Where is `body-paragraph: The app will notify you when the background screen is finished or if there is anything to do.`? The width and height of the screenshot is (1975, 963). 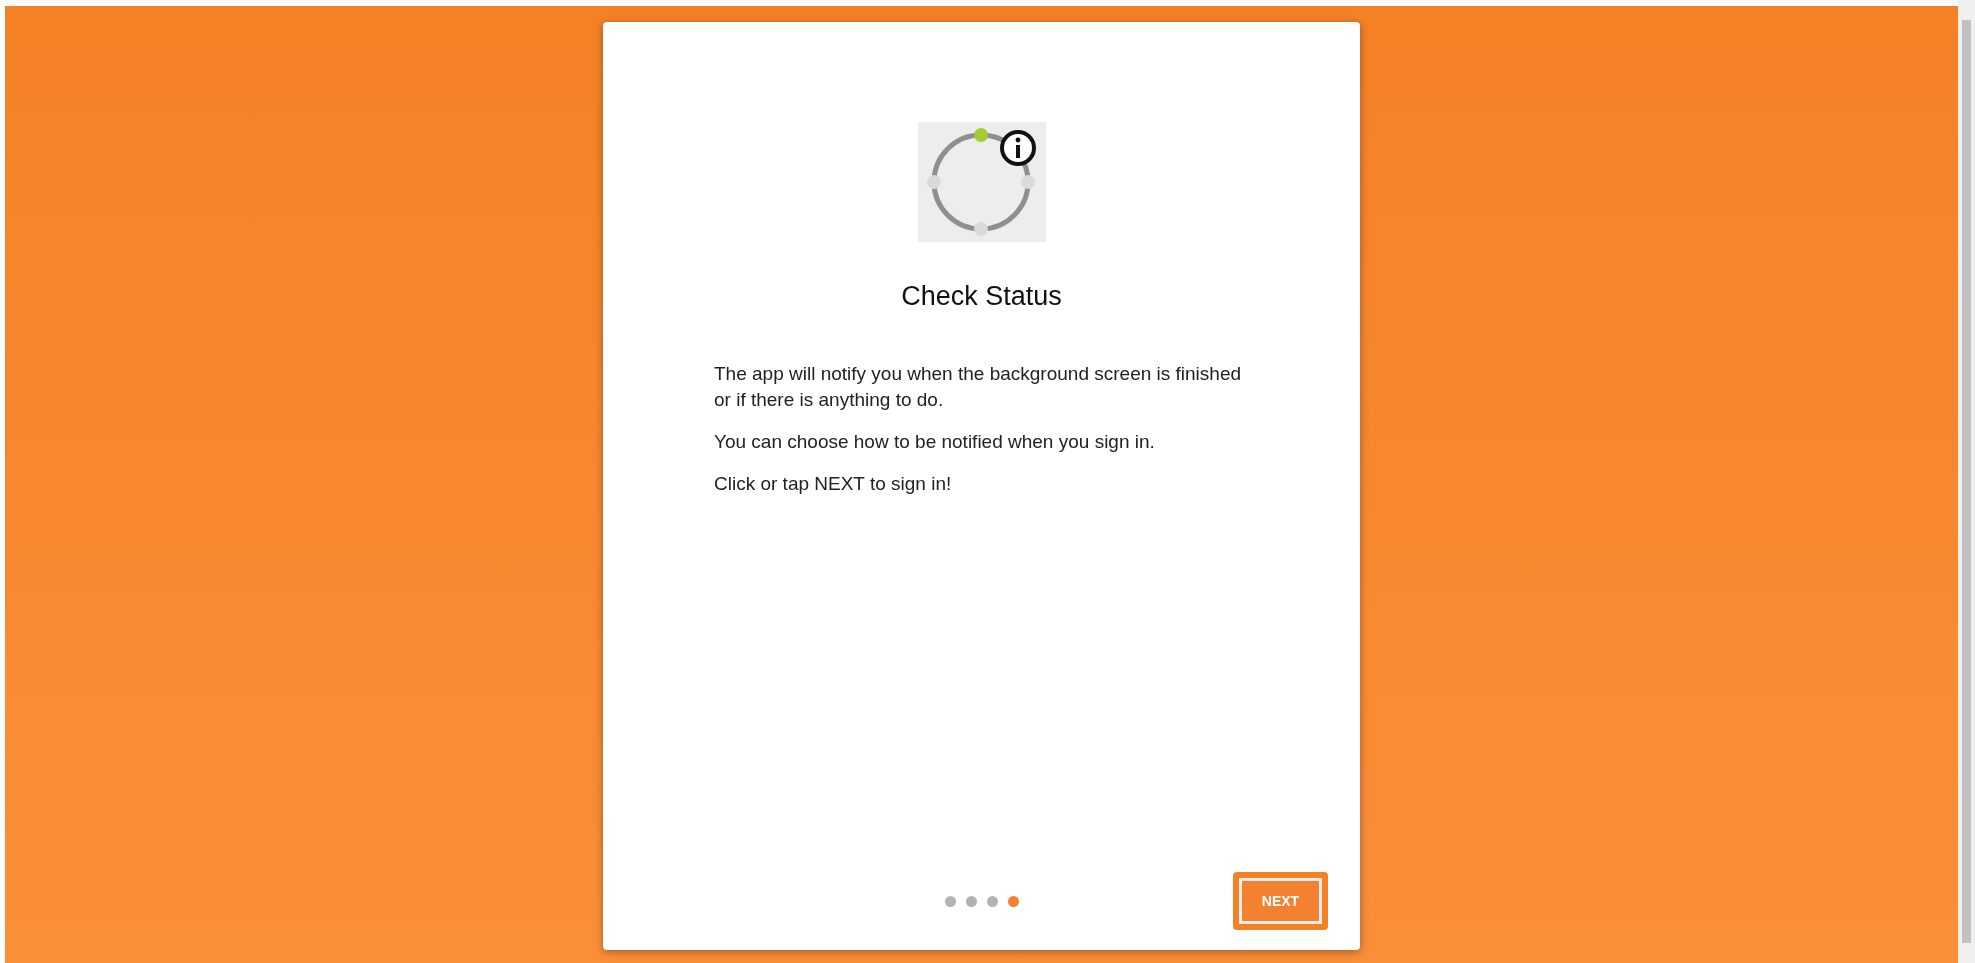 body-paragraph: The app will notify you when the background screen is finished or if there is anything to do. is located at coordinates (978, 386).